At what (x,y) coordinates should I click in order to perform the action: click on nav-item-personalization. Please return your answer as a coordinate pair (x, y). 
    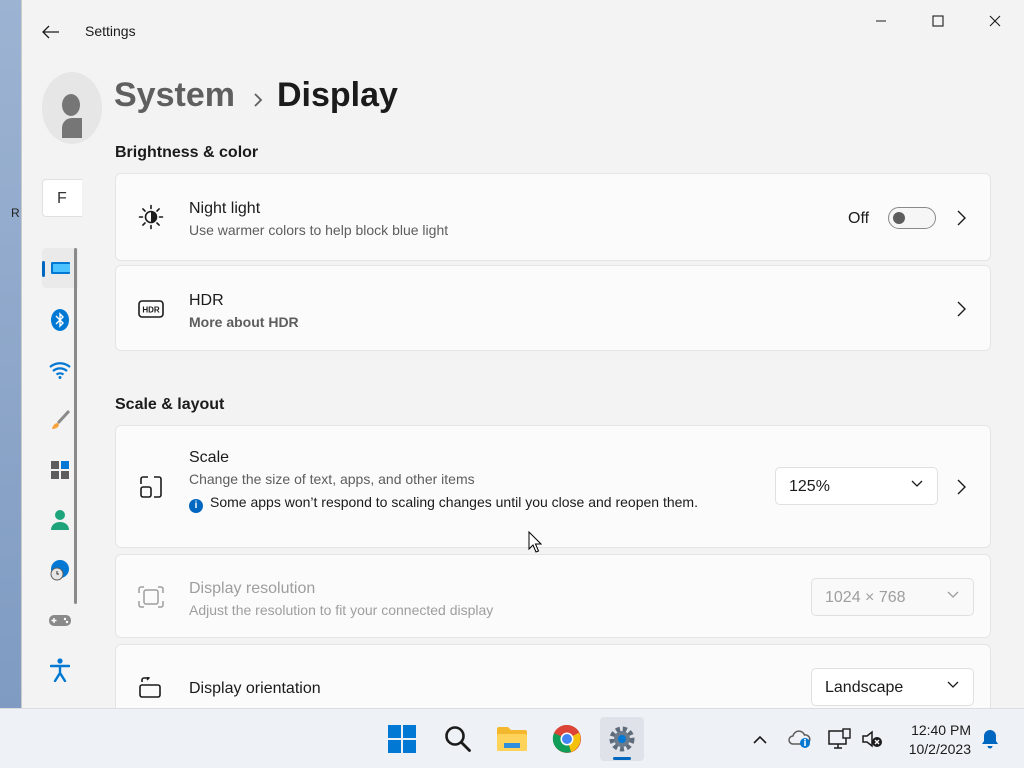
    Looking at the image, I should click on (60, 420).